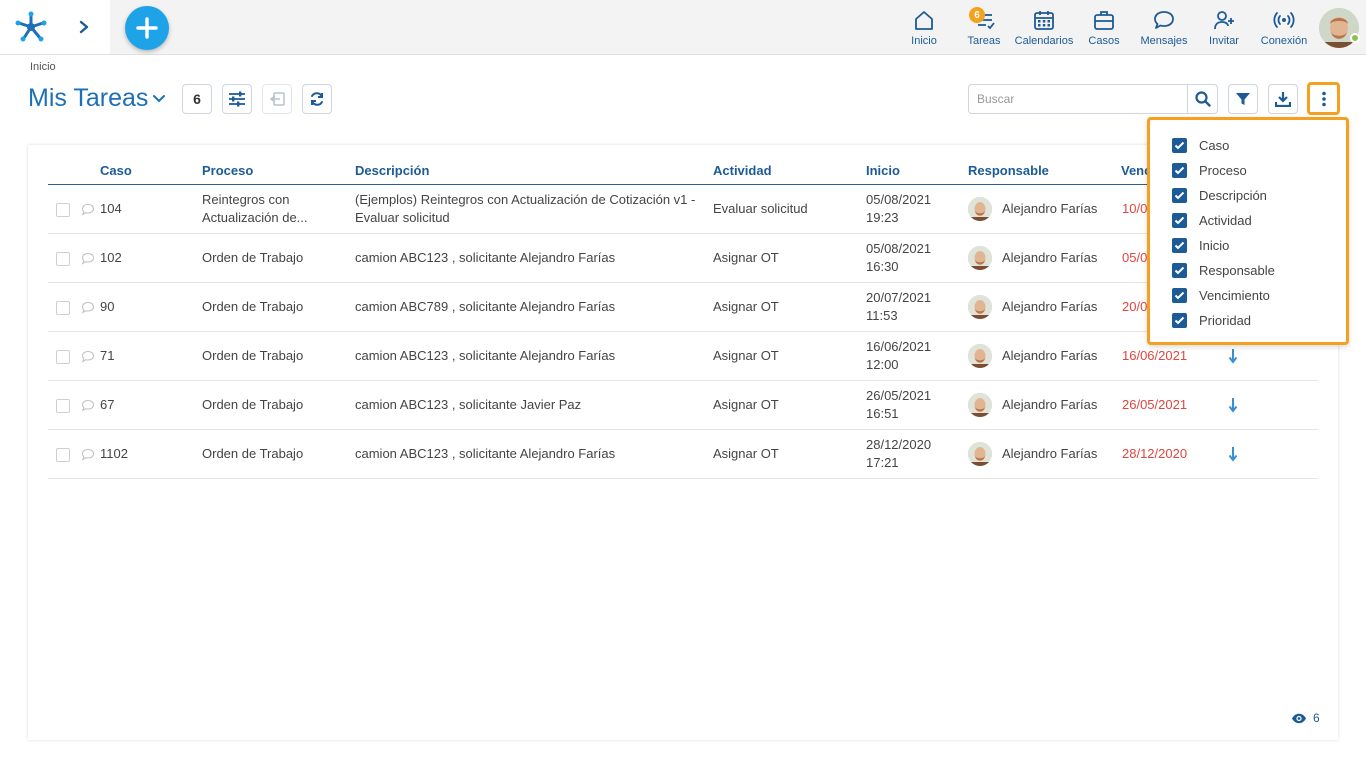 The width and height of the screenshot is (1366, 768). I want to click on home-icon, so click(924, 20).